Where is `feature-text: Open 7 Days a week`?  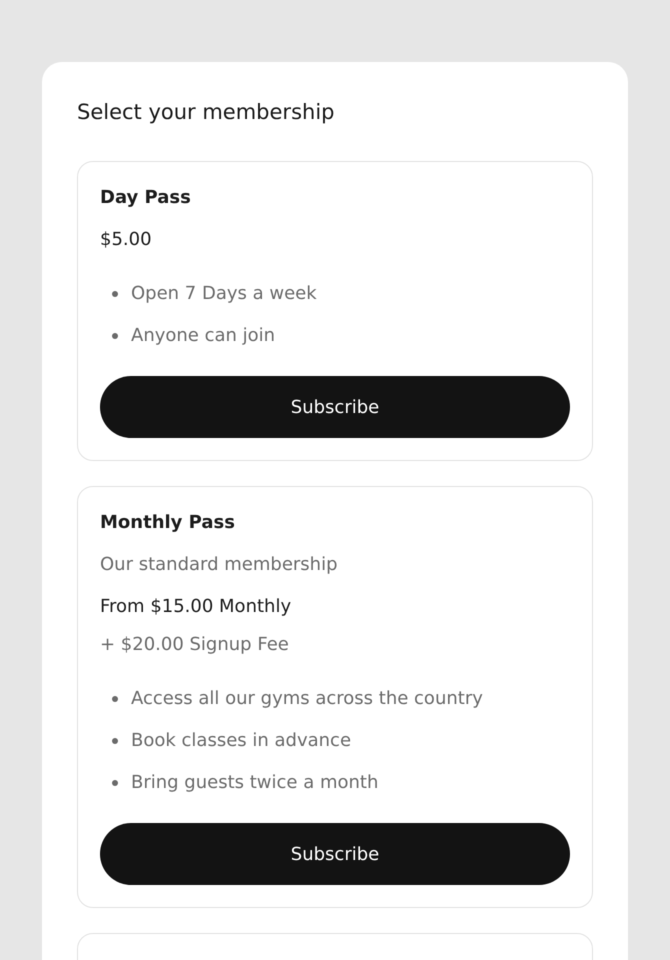 feature-text: Open 7 Days a week is located at coordinates (224, 294).